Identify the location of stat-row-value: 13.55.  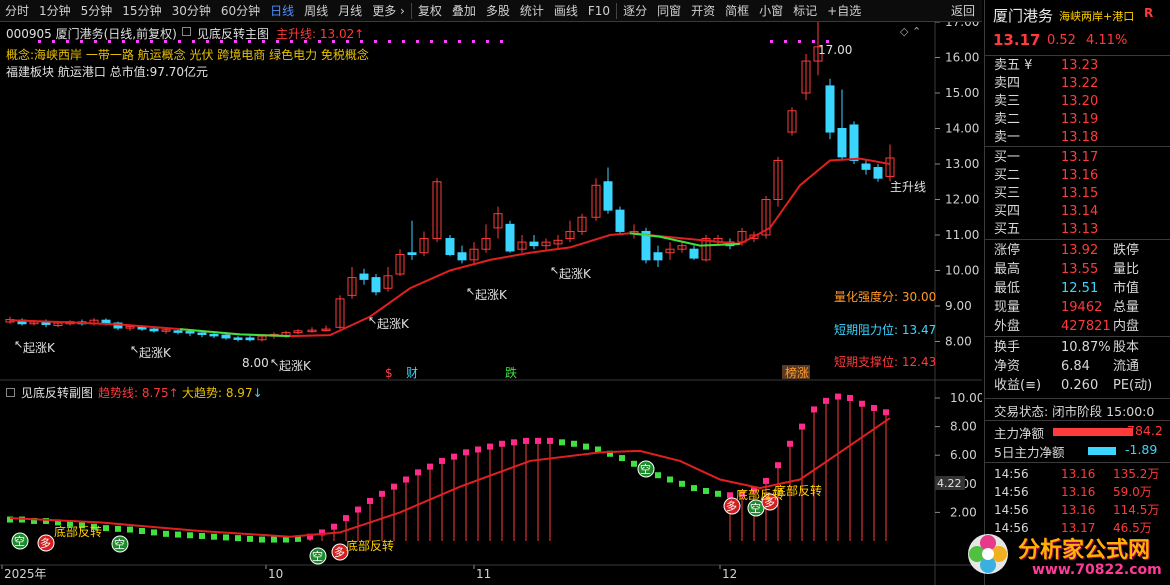
(1080, 269).